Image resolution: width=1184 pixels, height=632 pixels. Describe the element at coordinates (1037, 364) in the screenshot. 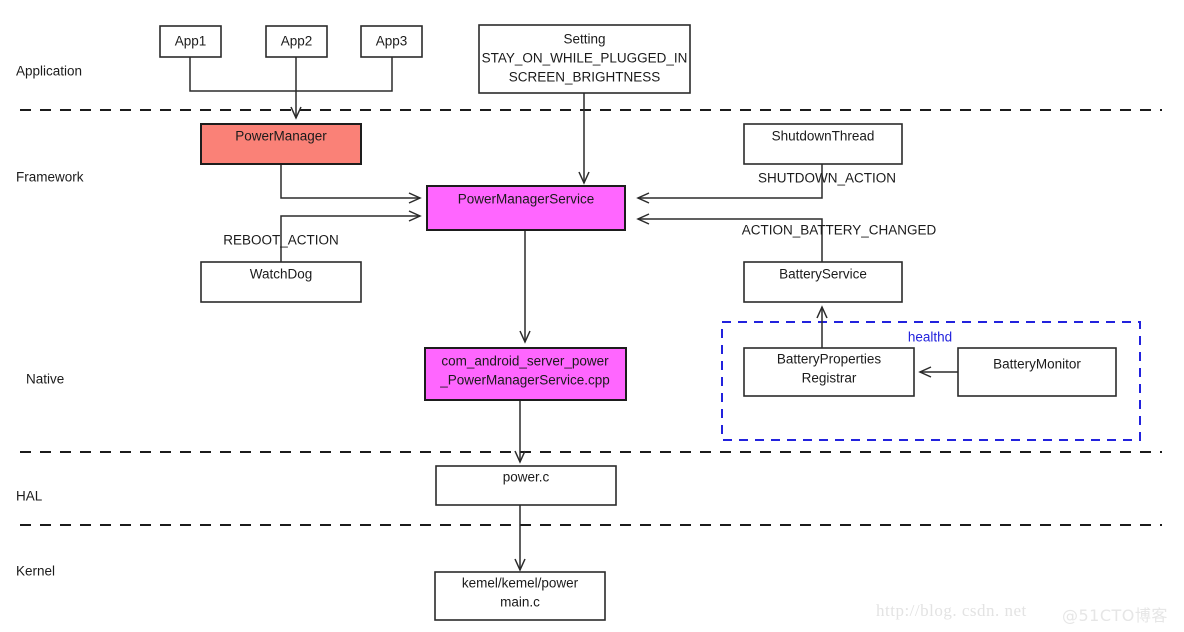

I see `node-battery-monitor-label: BatteryMonitor` at that location.